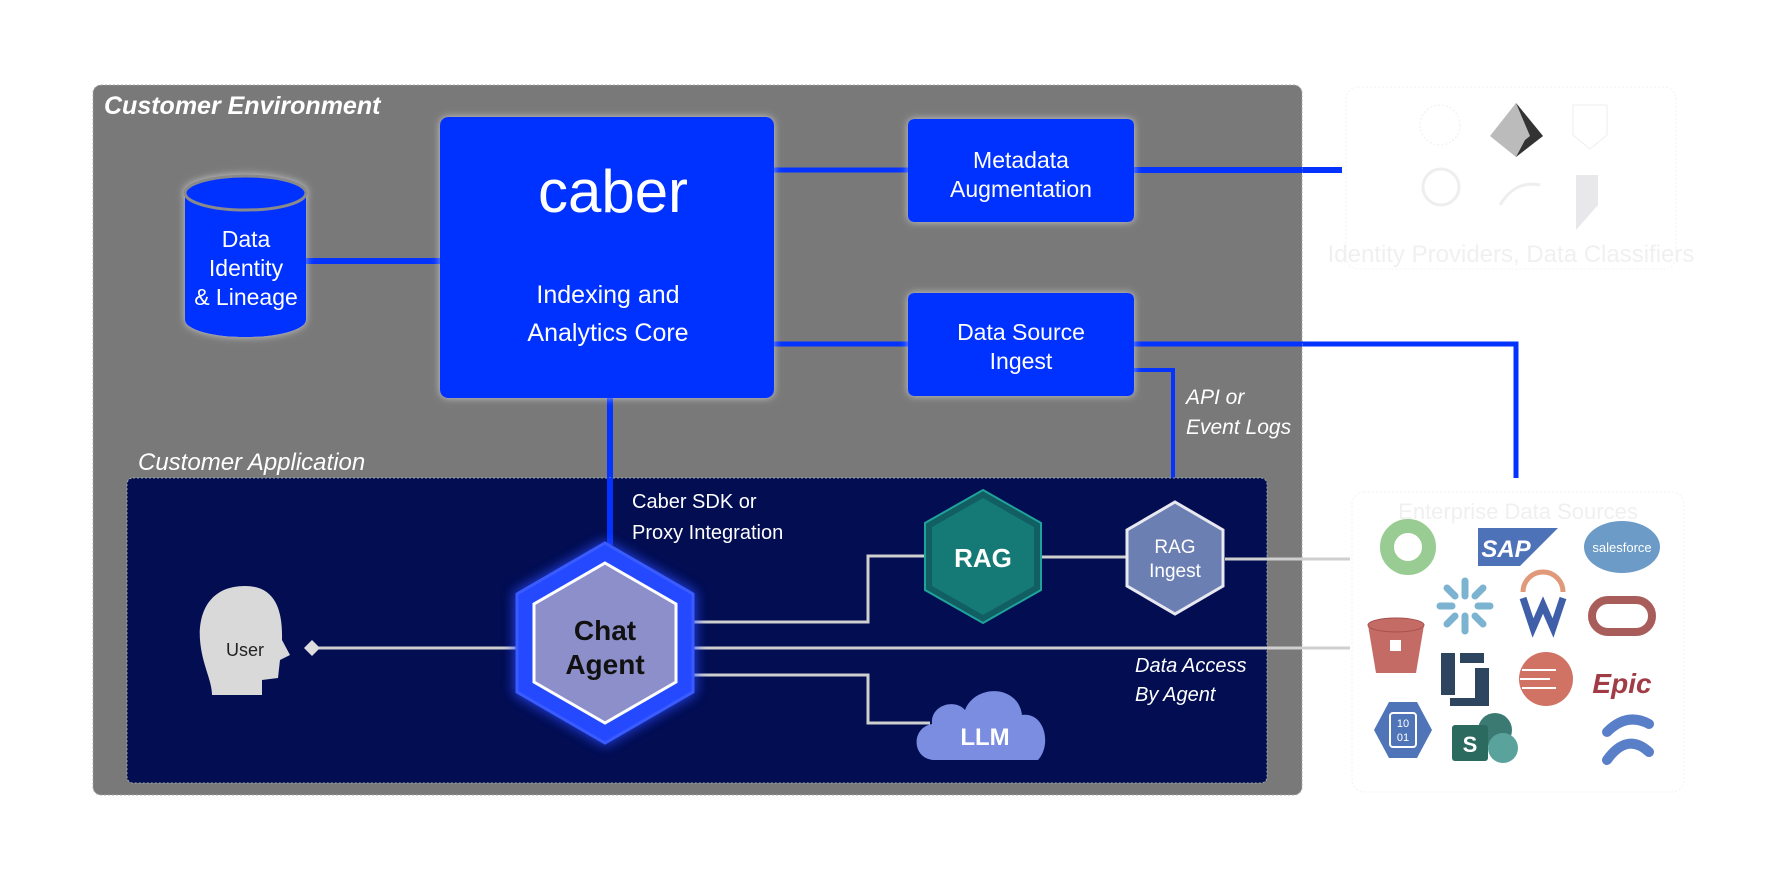 Image resolution: width=1780 pixels, height=880 pixels. I want to click on core-label-1: Indexing and, so click(607, 295).